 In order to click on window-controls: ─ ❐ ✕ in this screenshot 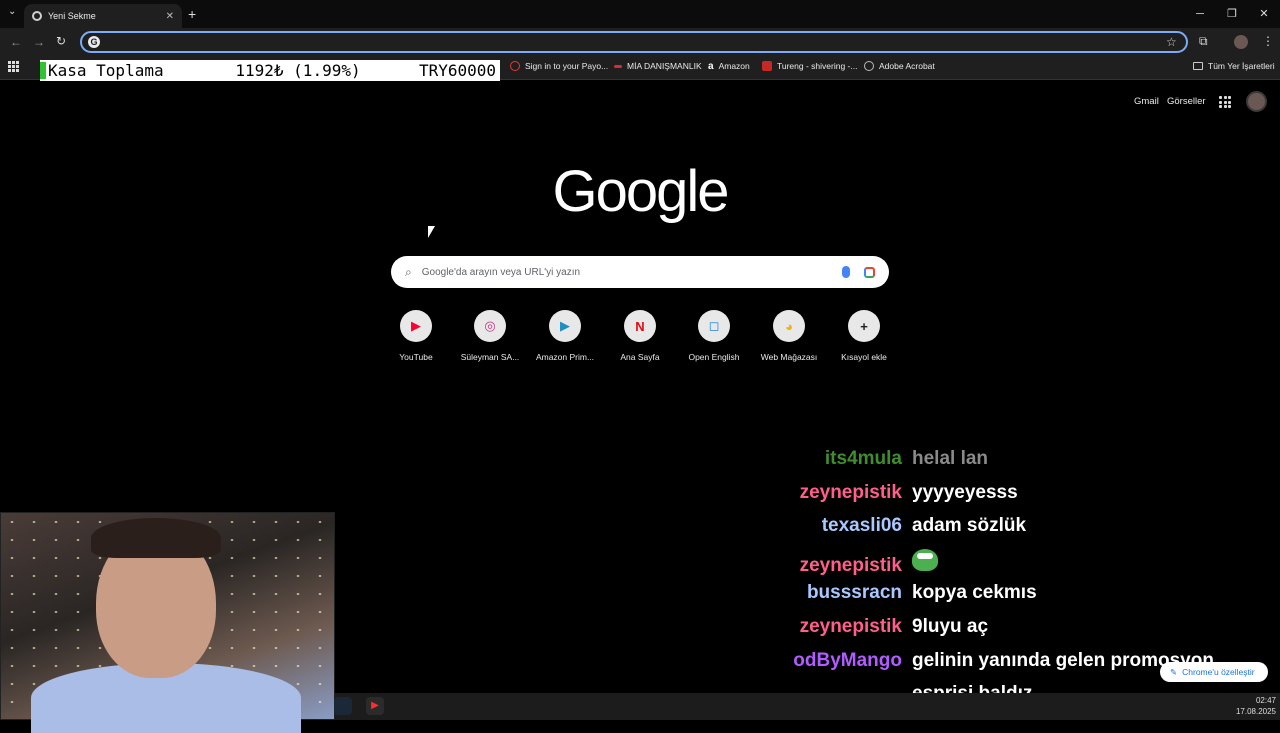, I will do `click(1232, 14)`.